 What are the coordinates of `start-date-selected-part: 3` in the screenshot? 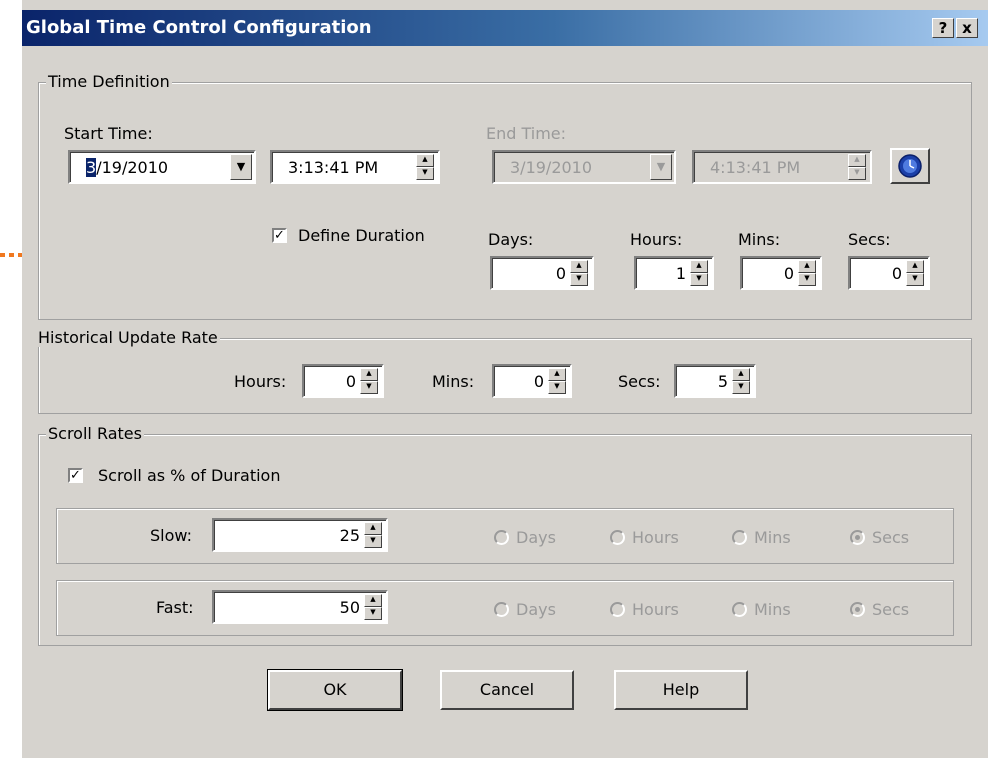 It's located at (91, 167).